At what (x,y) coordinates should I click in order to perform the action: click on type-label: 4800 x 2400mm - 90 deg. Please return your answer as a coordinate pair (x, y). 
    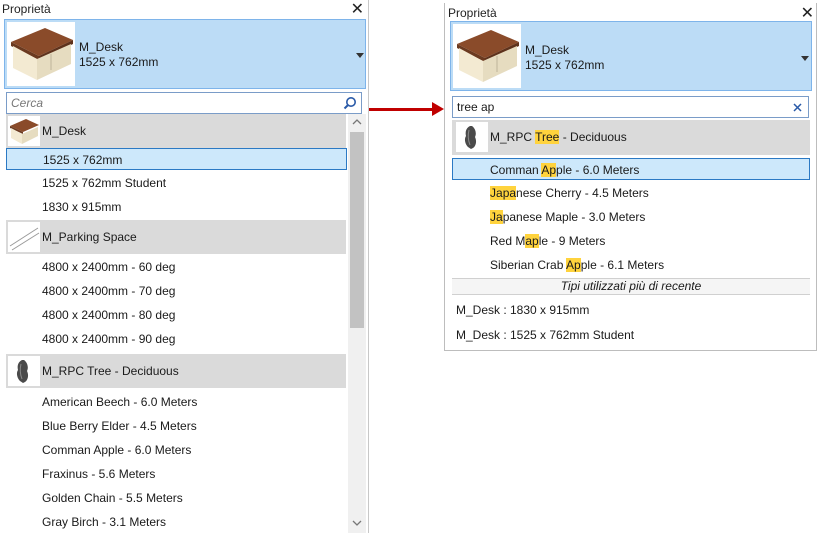
    Looking at the image, I should click on (109, 339).